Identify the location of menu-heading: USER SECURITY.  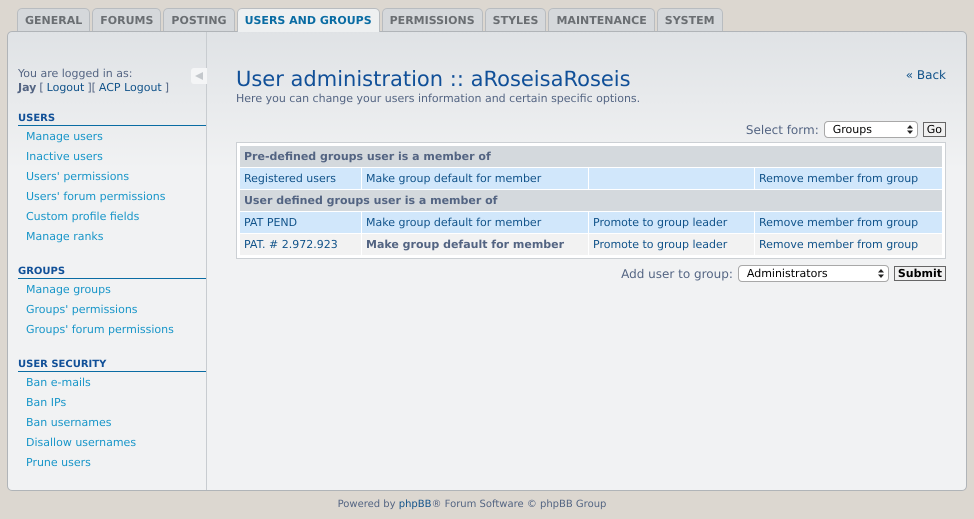
(112, 362).